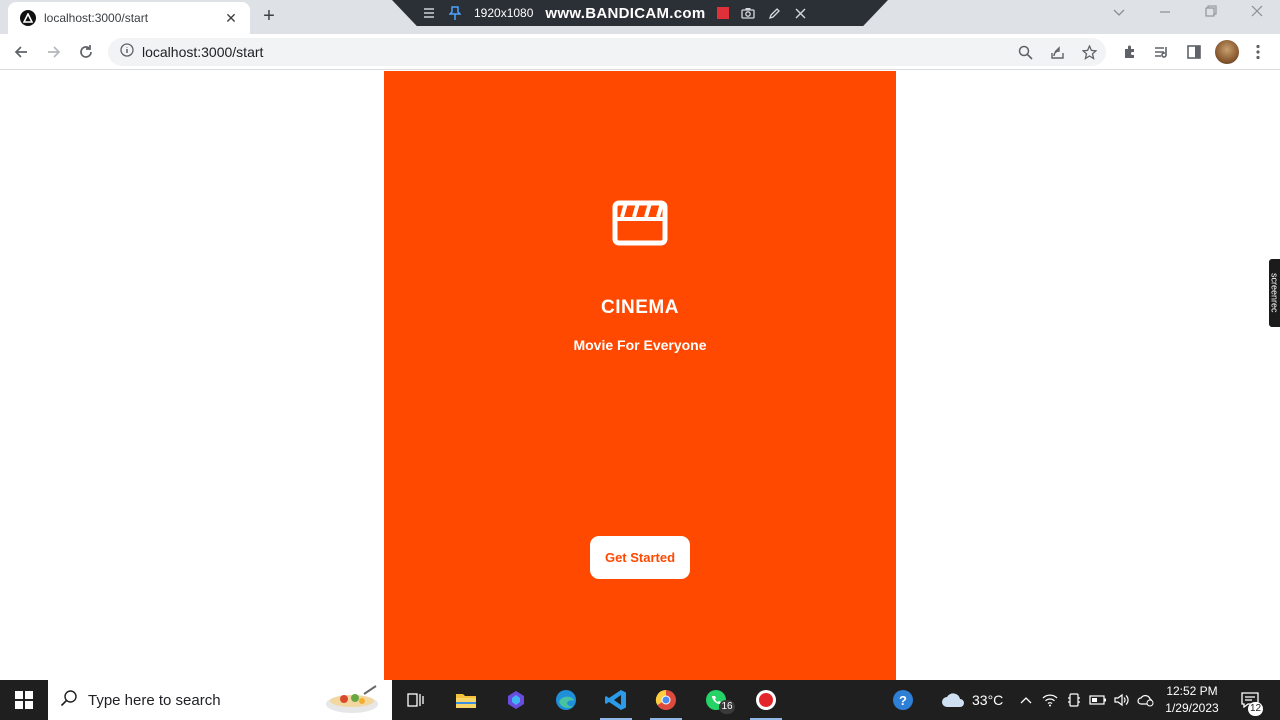 This screenshot has height=720, width=1280. I want to click on minimize-icon, so click(1165, 14).